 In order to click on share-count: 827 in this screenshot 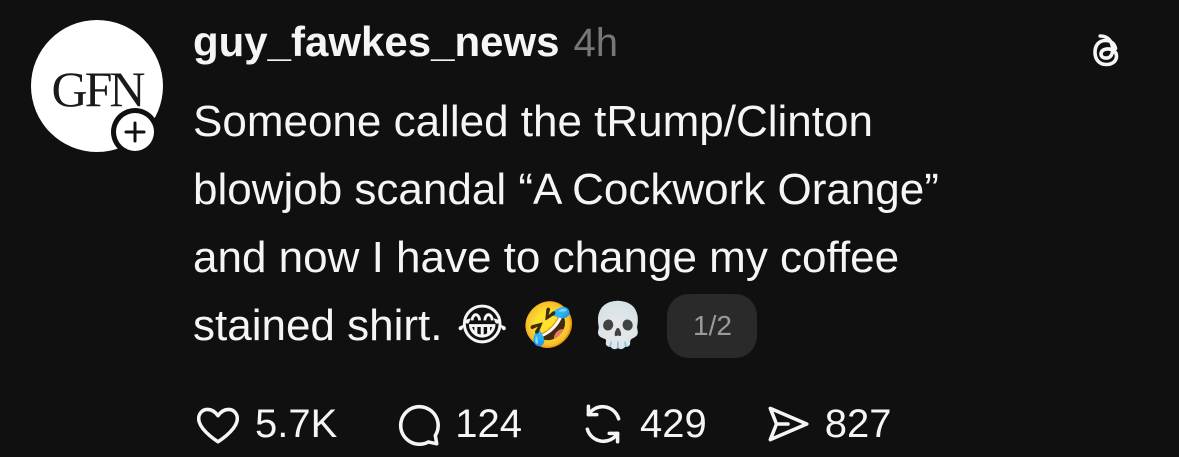, I will do `click(858, 423)`.